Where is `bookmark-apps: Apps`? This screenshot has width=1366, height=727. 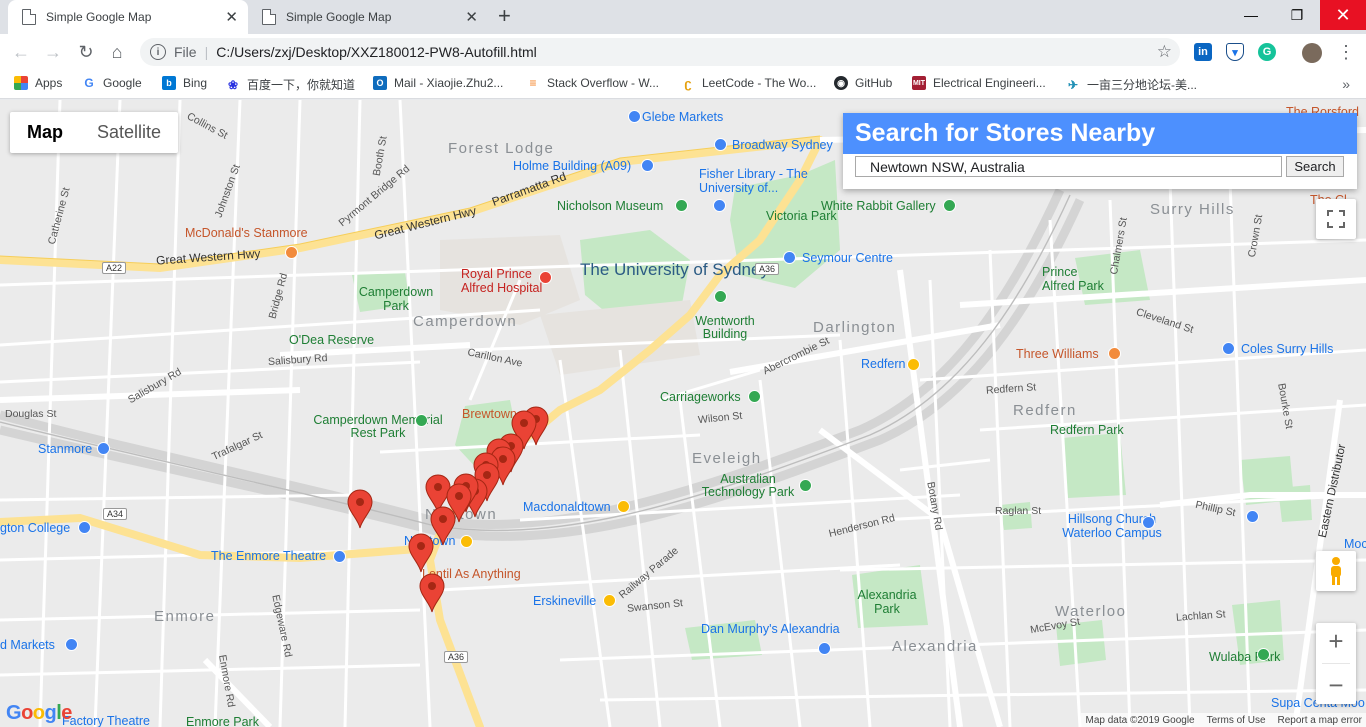
bookmark-apps: Apps is located at coordinates (38, 83).